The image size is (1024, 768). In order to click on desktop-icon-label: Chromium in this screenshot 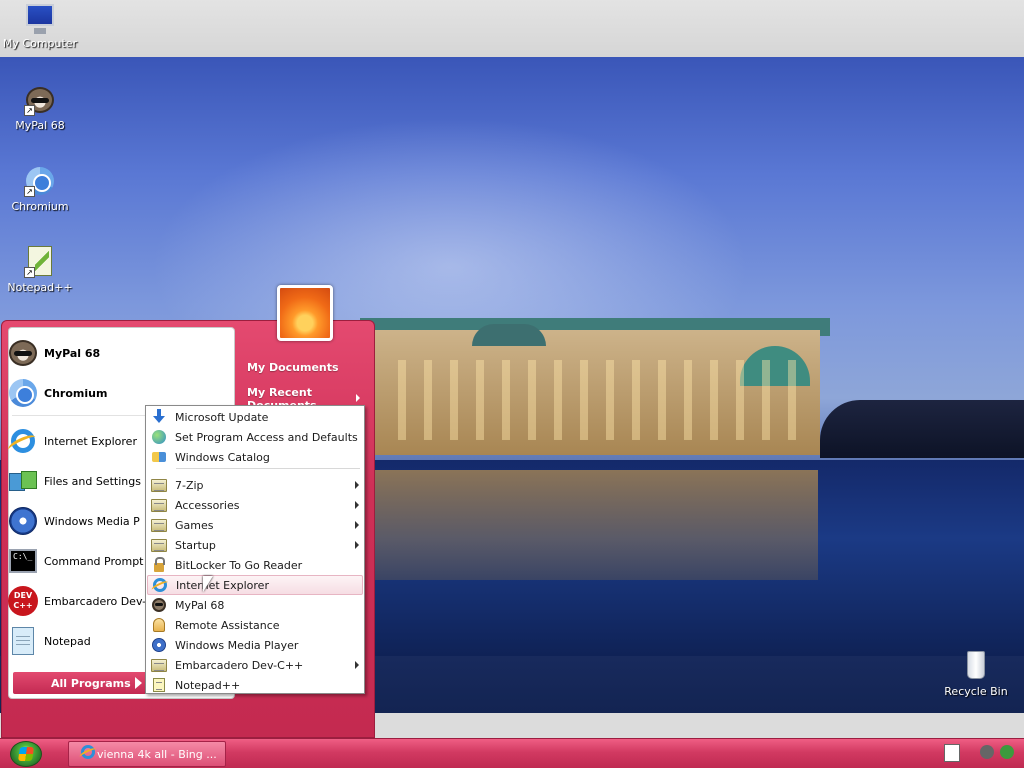, I will do `click(40, 206)`.